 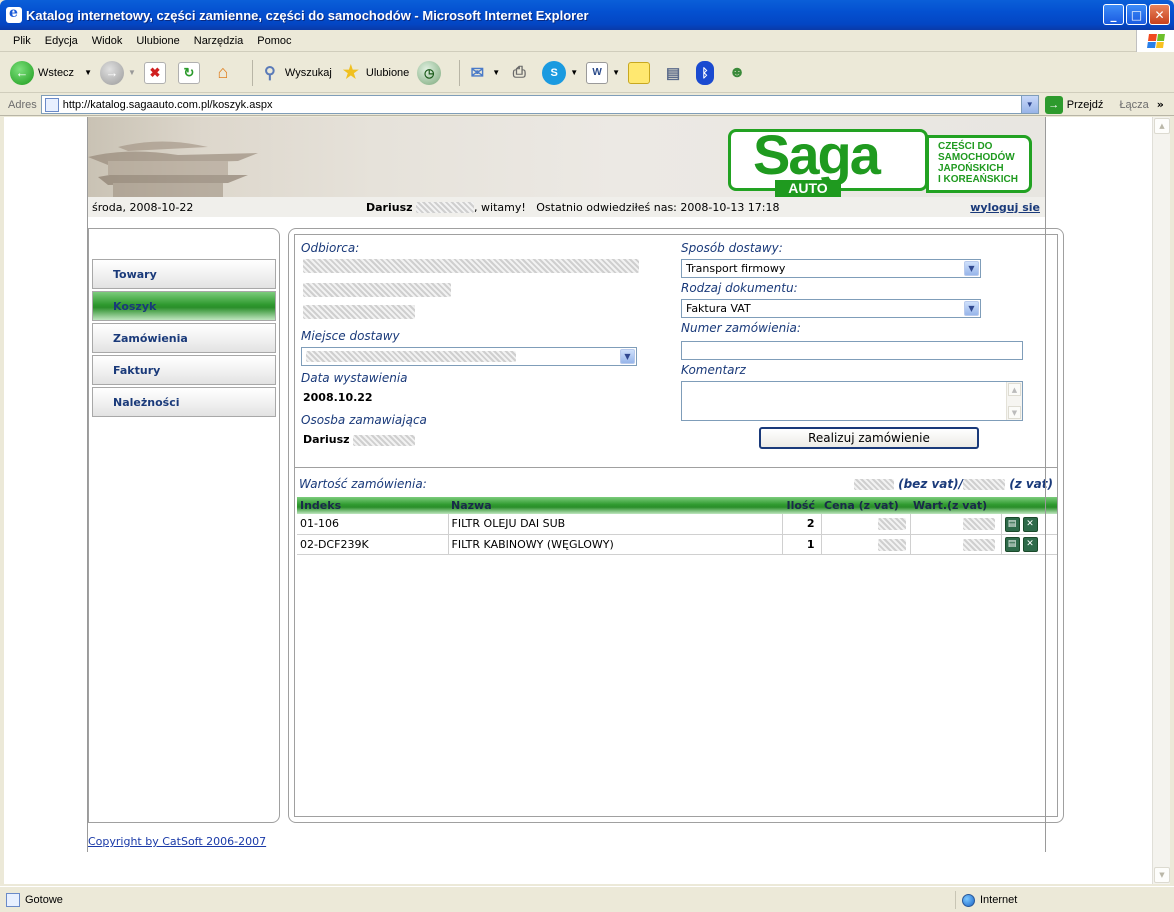 I want to click on nav-item-faktury: Faktury, so click(x=184, y=370).